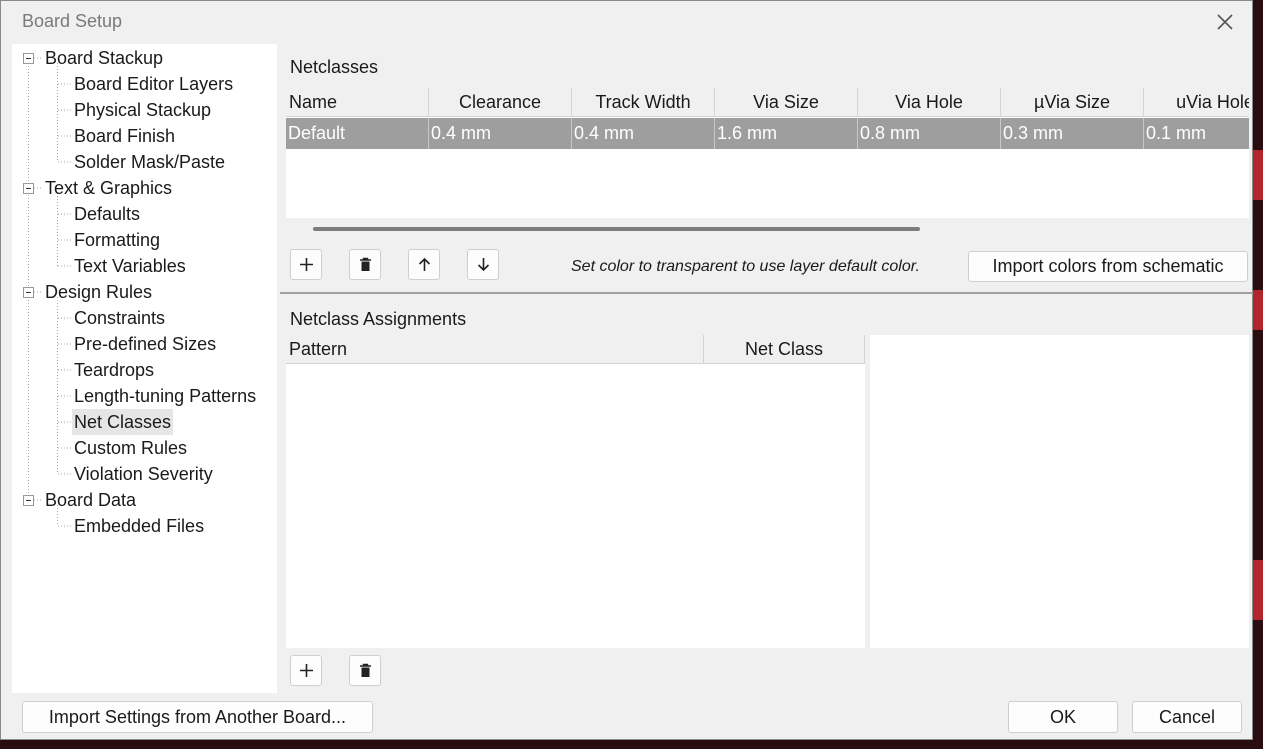  I want to click on expander-board-stackup, so click(28, 58).